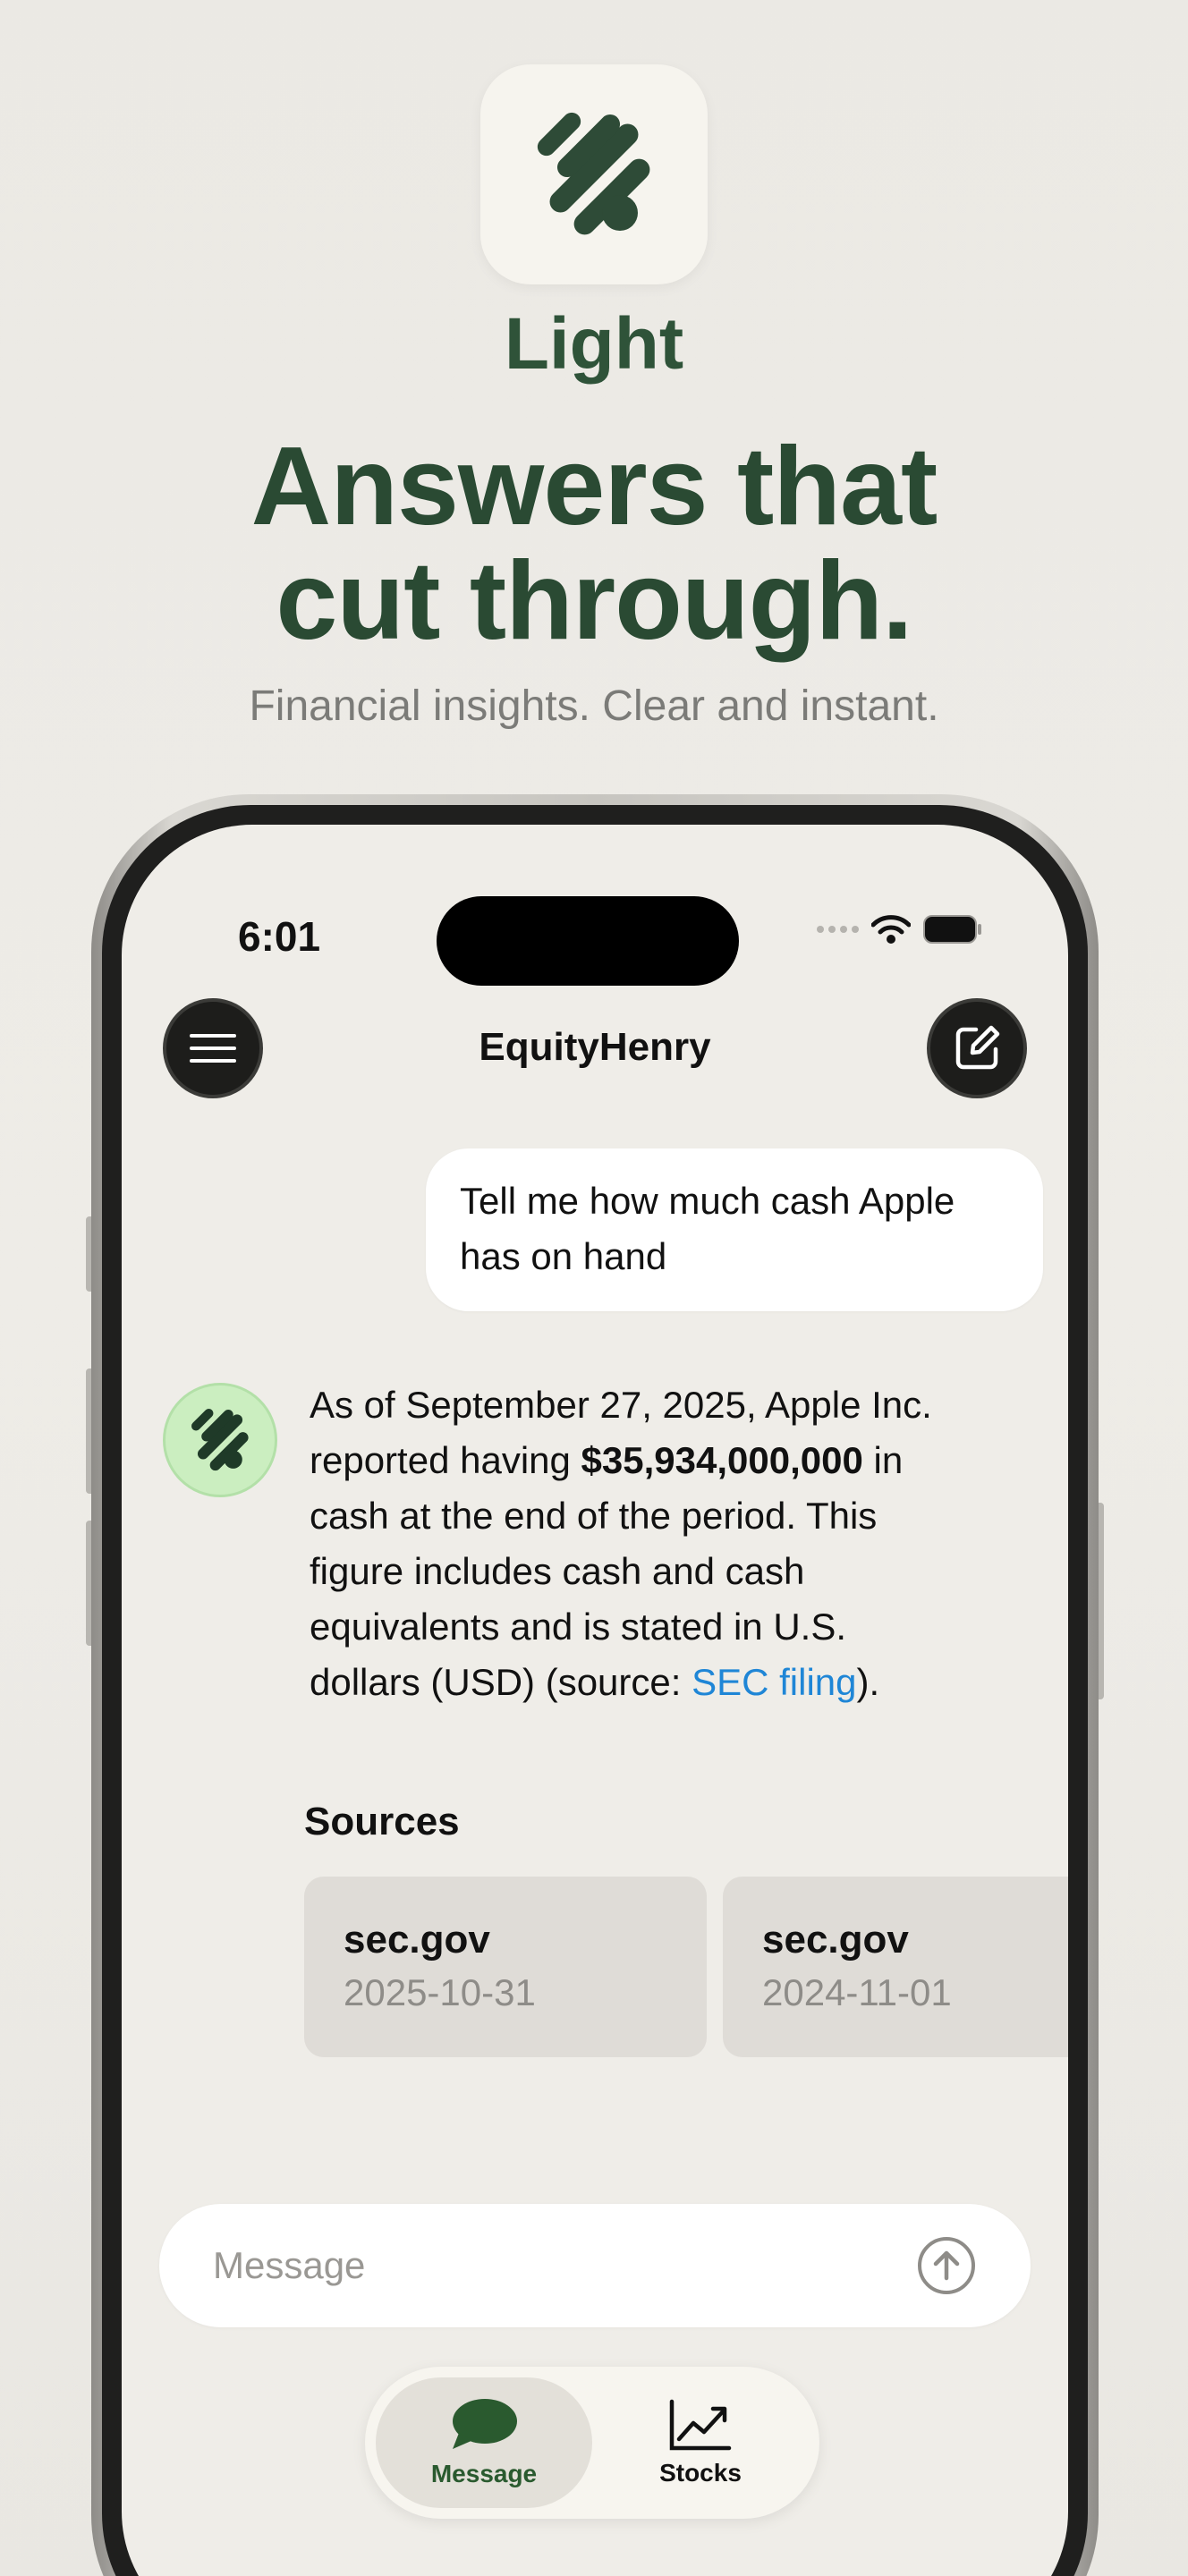 This screenshot has width=1188, height=2576. Describe the element at coordinates (279, 936) in the screenshot. I see `status-time: 6:01` at that location.